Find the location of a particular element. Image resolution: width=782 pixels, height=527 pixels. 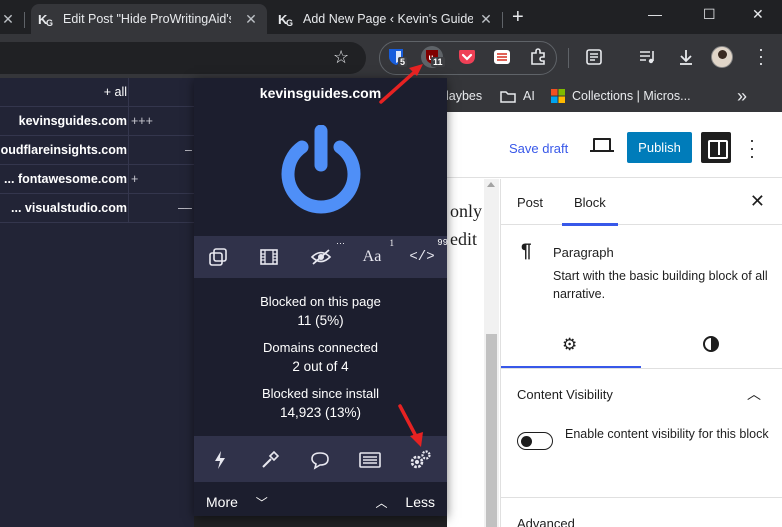

domain-mark: +++ is located at coordinates (142, 121).